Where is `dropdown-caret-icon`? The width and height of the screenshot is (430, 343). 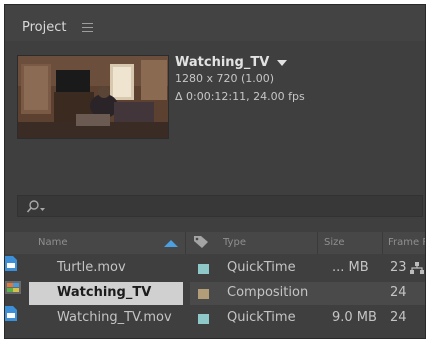 dropdown-caret-icon is located at coordinates (282, 63).